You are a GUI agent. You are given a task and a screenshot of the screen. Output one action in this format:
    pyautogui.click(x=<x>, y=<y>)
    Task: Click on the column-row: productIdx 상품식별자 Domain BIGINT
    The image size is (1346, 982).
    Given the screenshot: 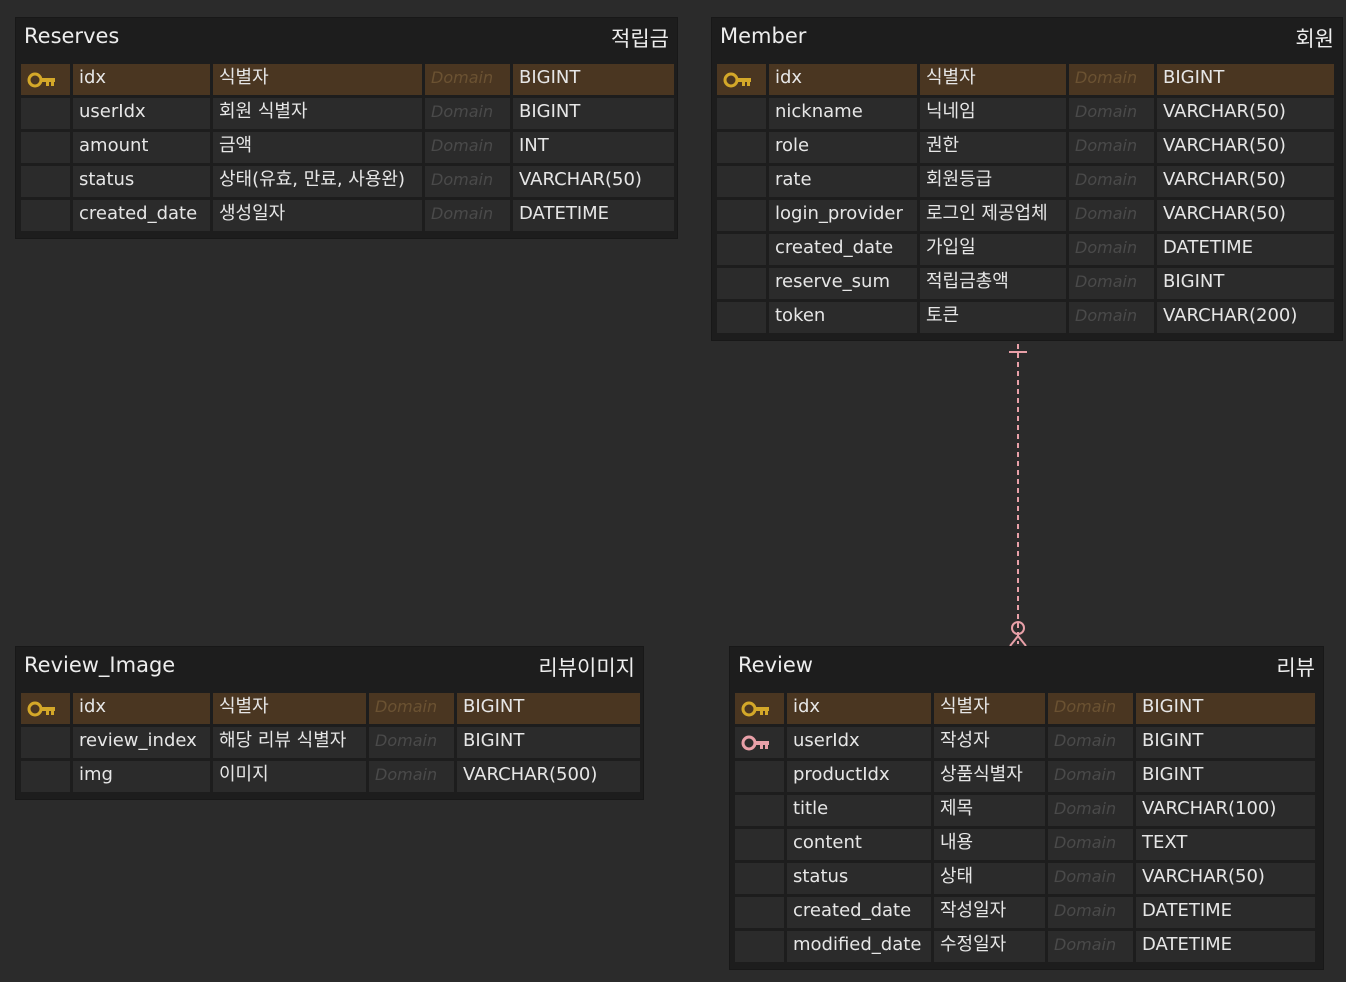 What is the action you would take?
    pyautogui.click(x=1026, y=778)
    